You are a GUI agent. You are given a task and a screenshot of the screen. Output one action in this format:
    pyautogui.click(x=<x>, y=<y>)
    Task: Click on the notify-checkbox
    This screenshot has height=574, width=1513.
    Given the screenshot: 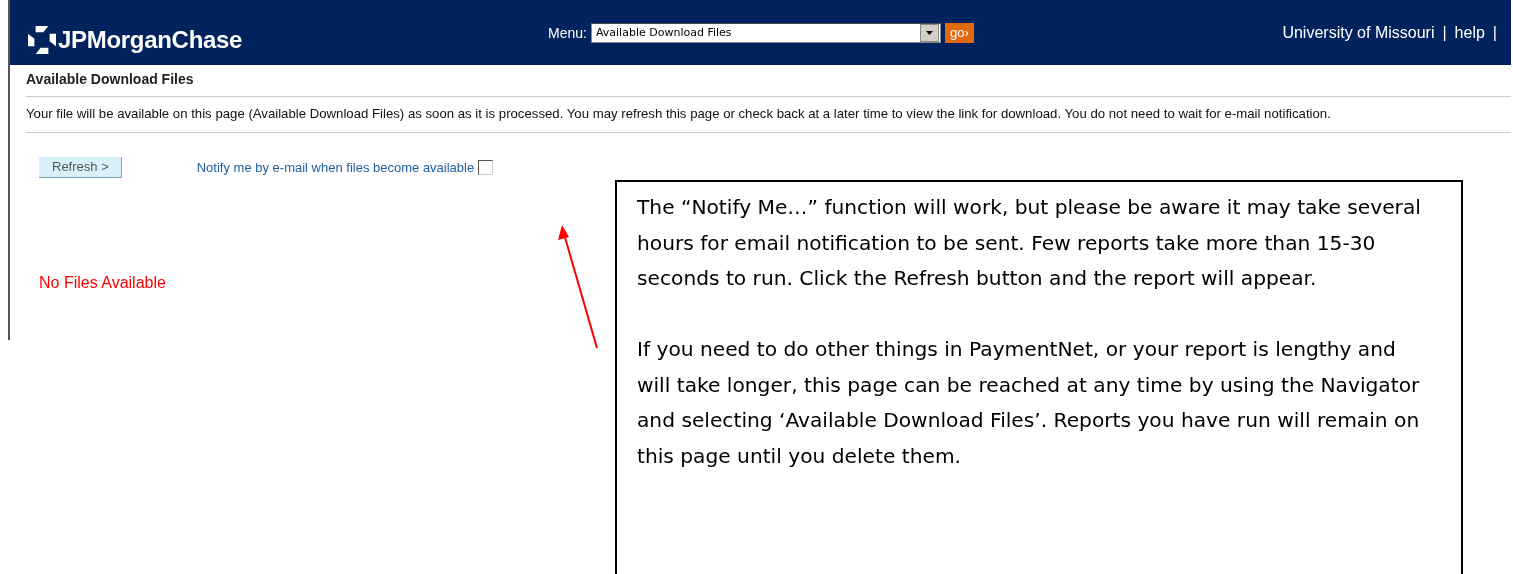 What is the action you would take?
    pyautogui.click(x=486, y=167)
    